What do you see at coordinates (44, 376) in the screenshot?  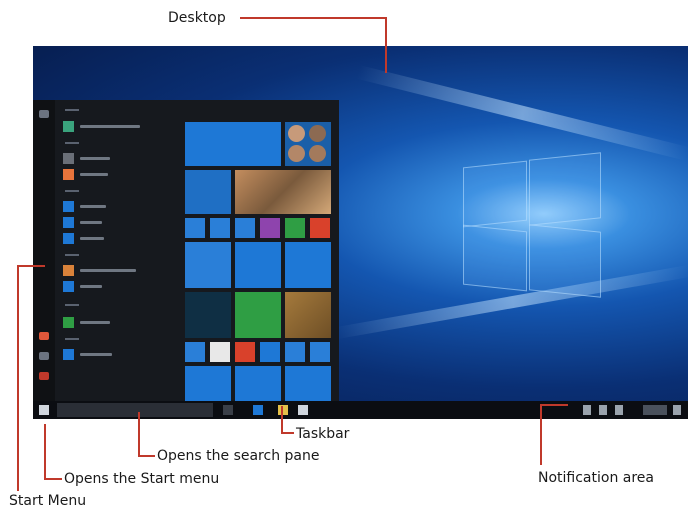 I see `power-icon` at bounding box center [44, 376].